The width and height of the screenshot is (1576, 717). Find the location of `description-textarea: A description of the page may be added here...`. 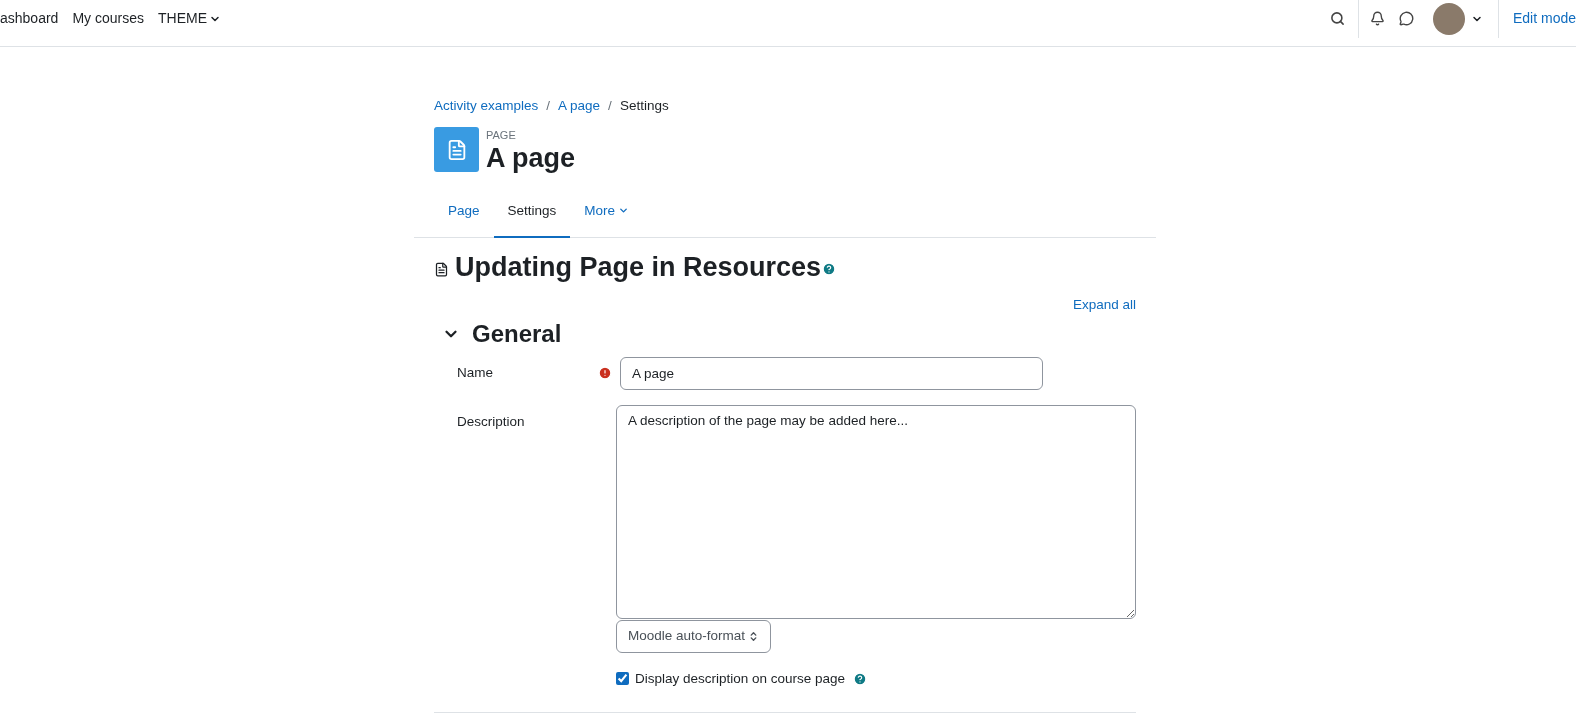

description-textarea: A description of the page may be added here... is located at coordinates (876, 511).